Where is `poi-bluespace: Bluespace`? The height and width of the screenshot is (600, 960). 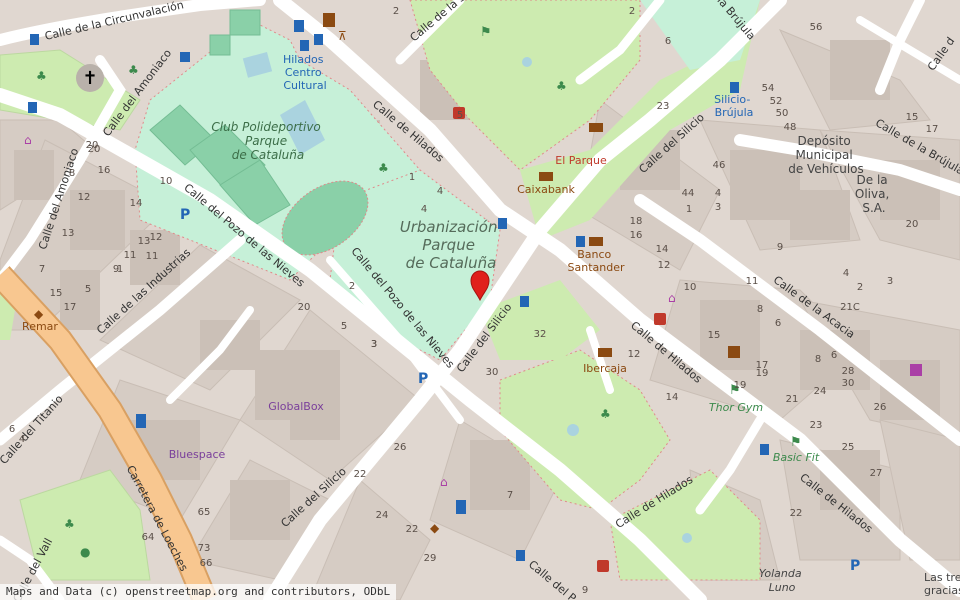
poi-bluespace: Bluespace is located at coordinates (197, 454).